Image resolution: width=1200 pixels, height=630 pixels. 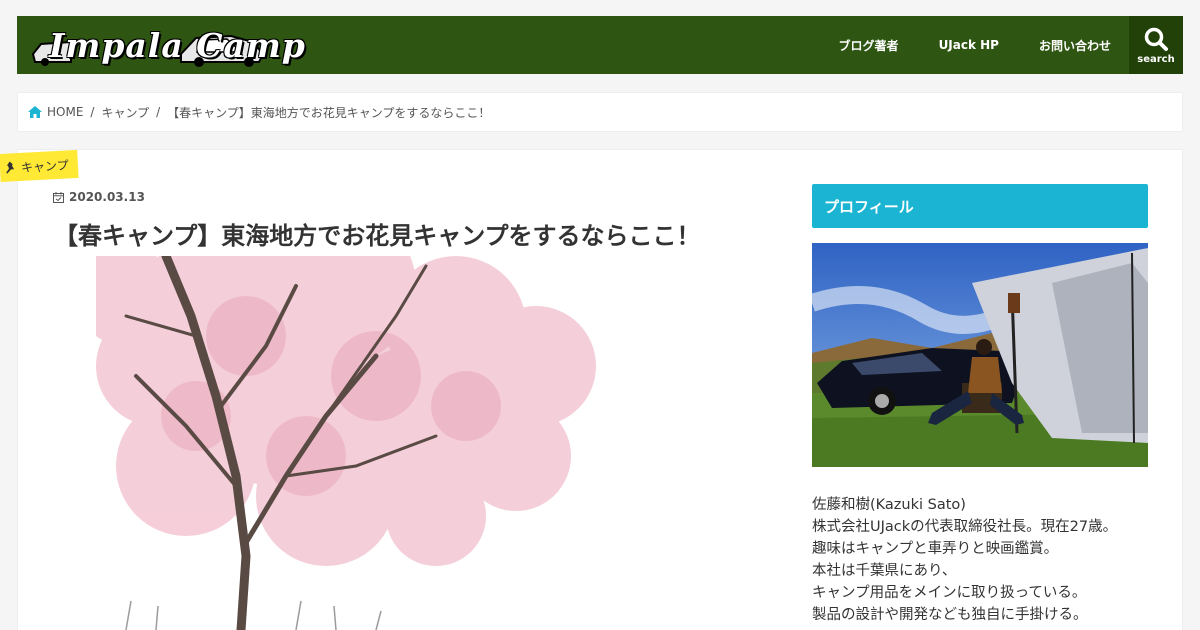 I want to click on profile-image, so click(x=980, y=355).